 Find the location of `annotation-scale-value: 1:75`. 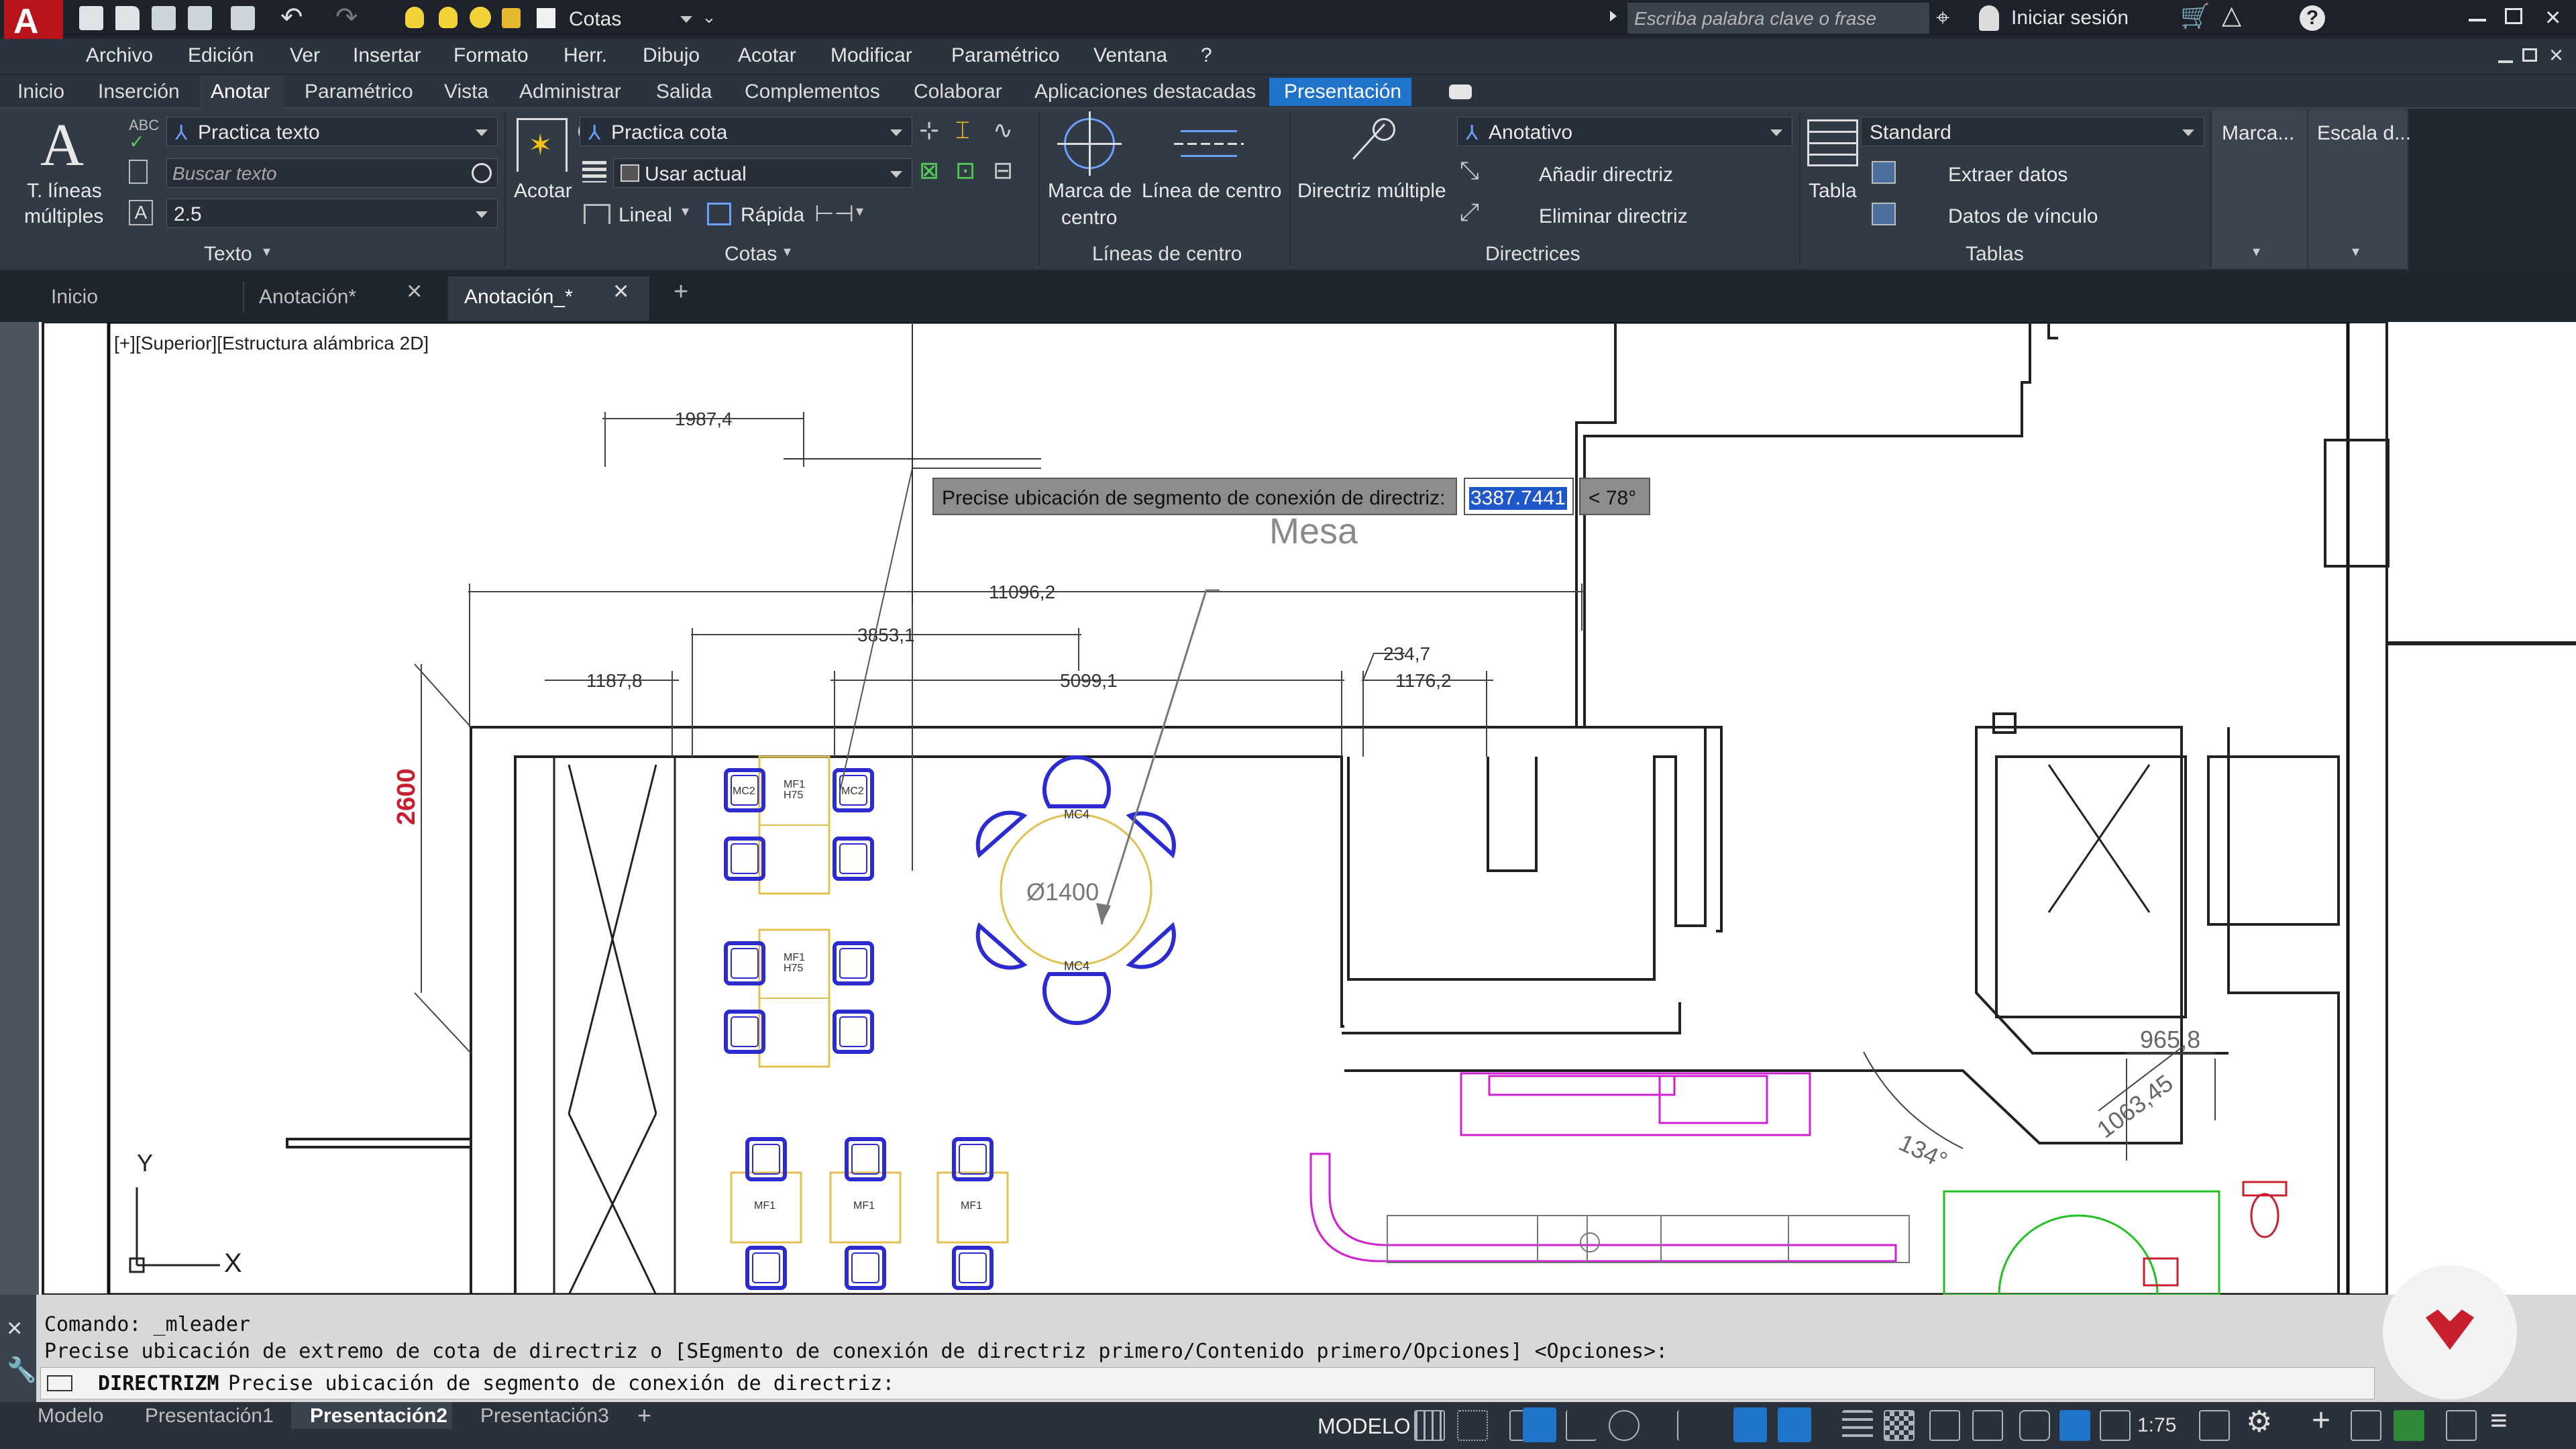

annotation-scale-value: 1:75 is located at coordinates (2156, 1425).